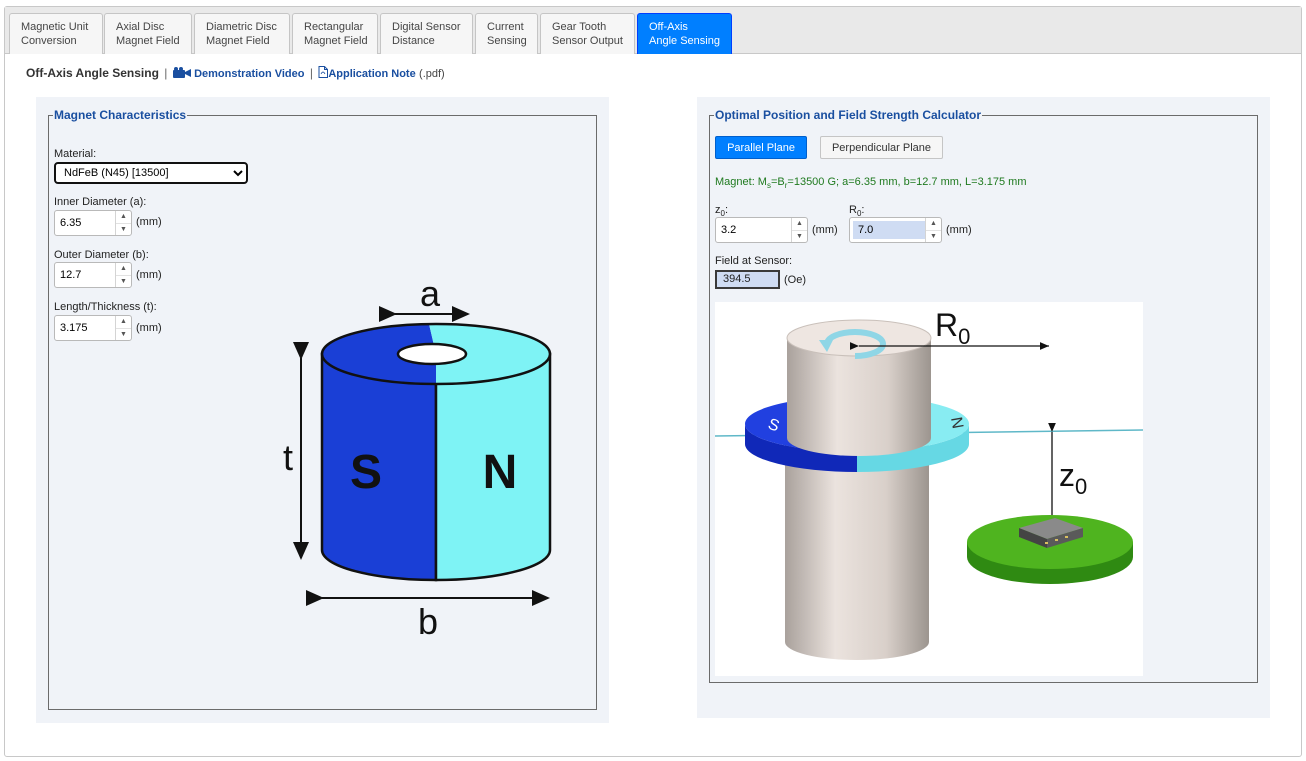 The width and height of the screenshot is (1306, 761). What do you see at coordinates (795, 280) in the screenshot?
I see `oe-unit-label: (Oe)` at bounding box center [795, 280].